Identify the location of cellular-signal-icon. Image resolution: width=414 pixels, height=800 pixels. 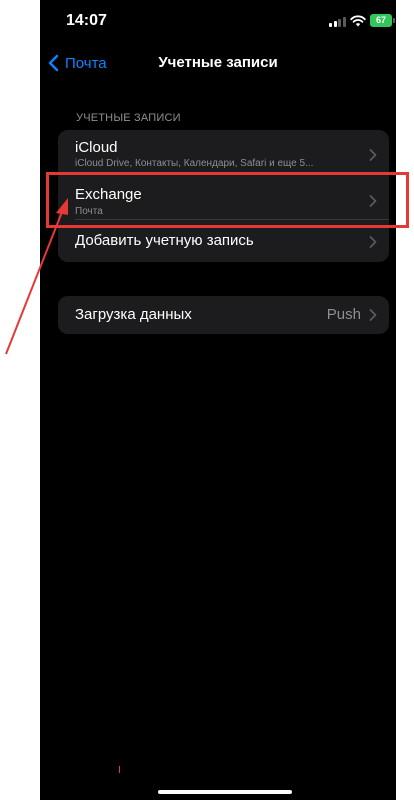
(337, 21).